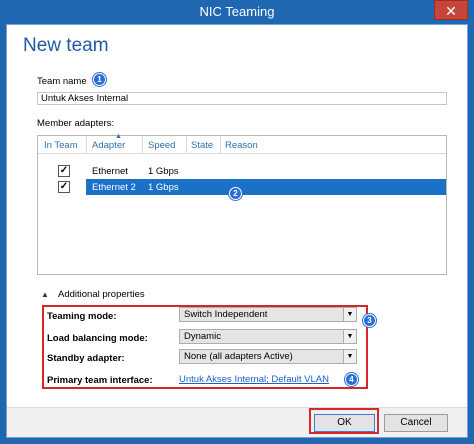 The width and height of the screenshot is (474, 444). Describe the element at coordinates (202, 336) in the screenshot. I see `load-balancing-value: Dynamic` at that location.